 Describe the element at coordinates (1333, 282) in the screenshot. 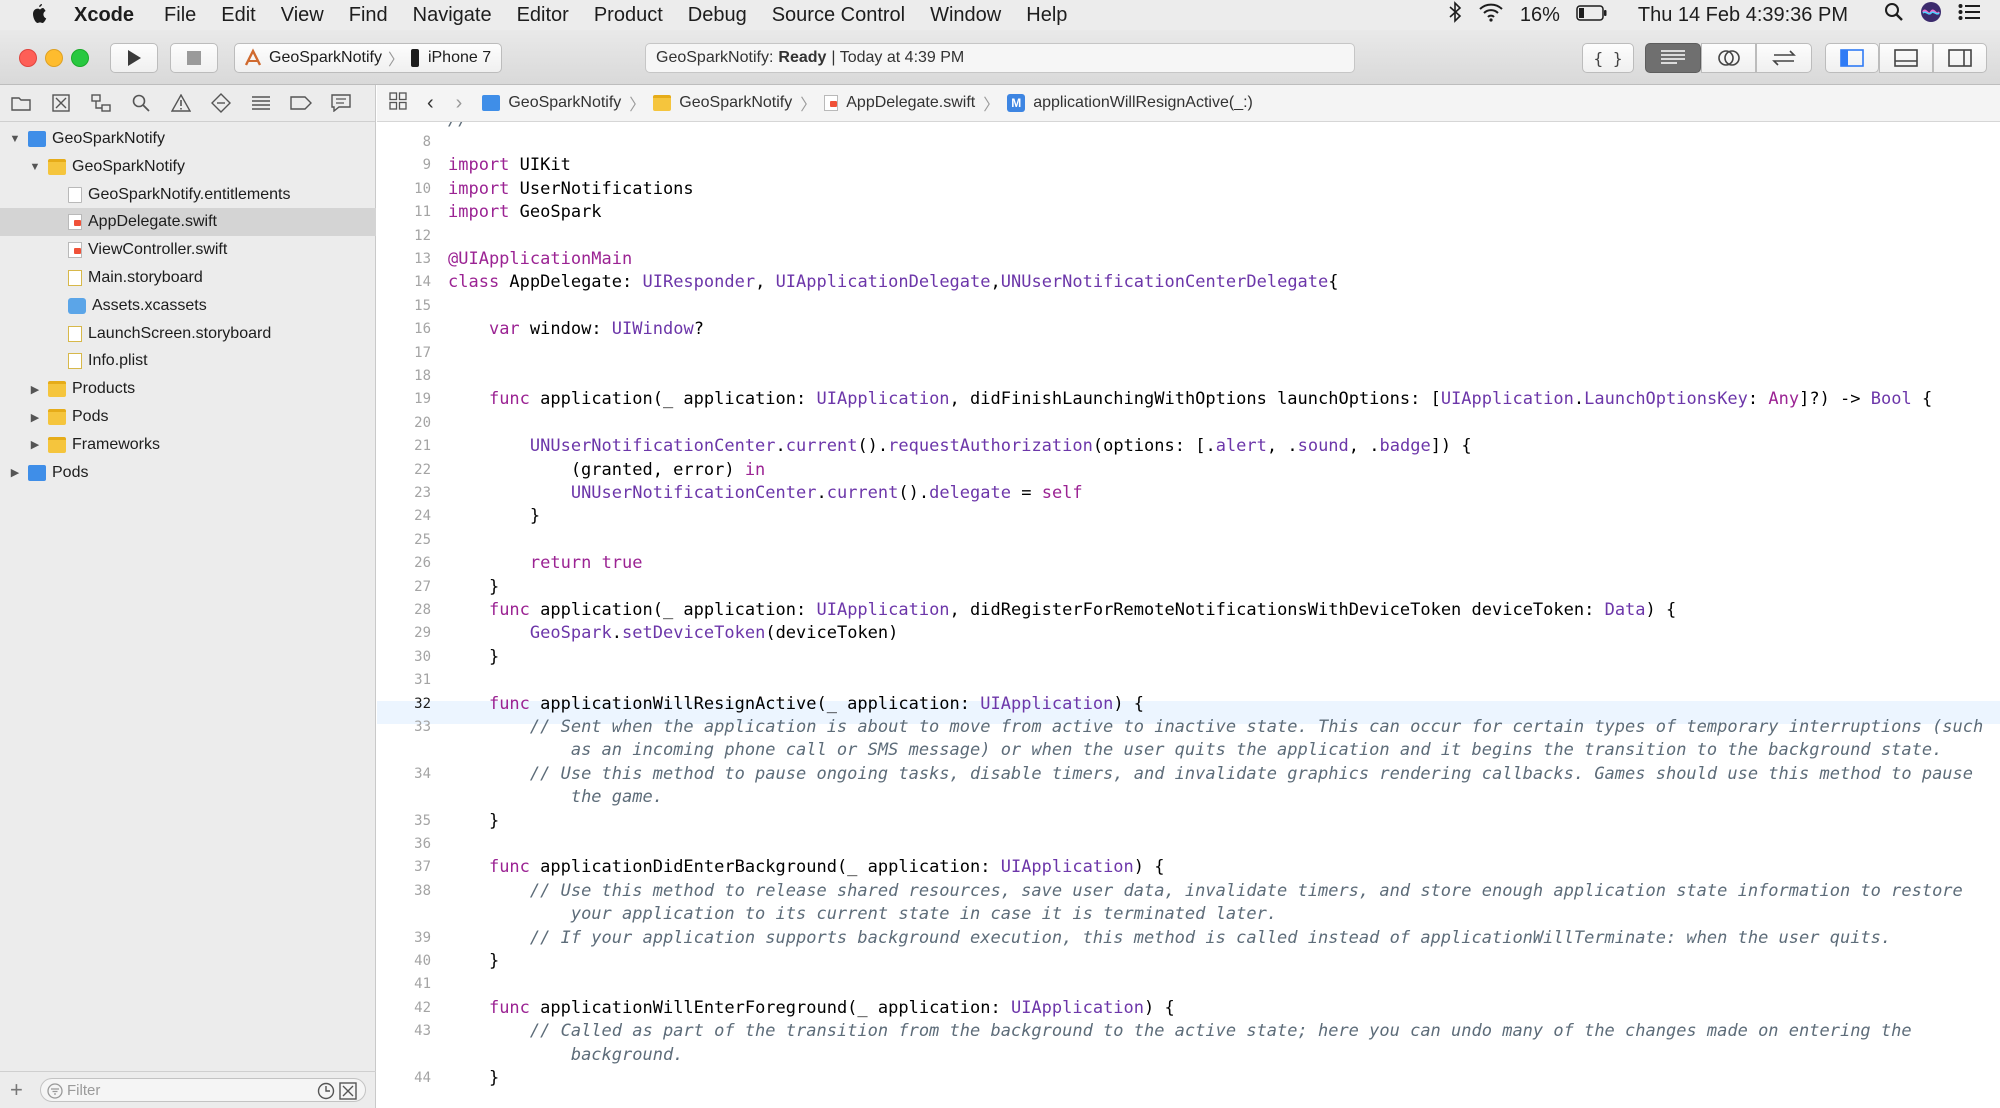

I see `code-token: {` at that location.